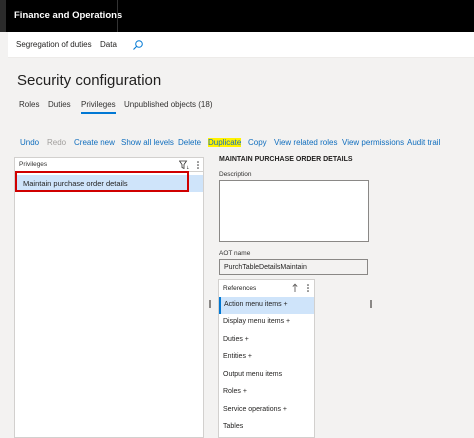 The image size is (474, 438). I want to click on left-splitter-handle, so click(210, 304).